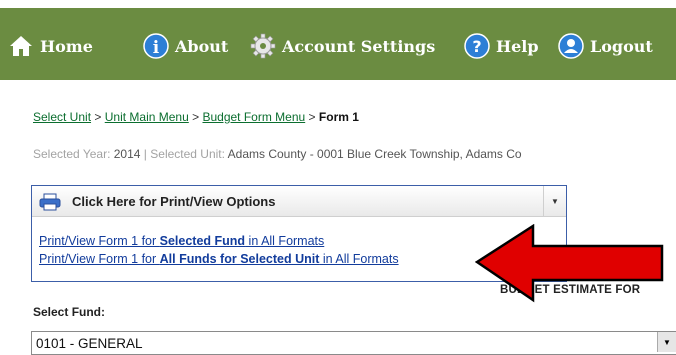 This screenshot has height=355, width=676. What do you see at coordinates (72, 154) in the screenshot?
I see `selected-year-label: Selected Year:` at bounding box center [72, 154].